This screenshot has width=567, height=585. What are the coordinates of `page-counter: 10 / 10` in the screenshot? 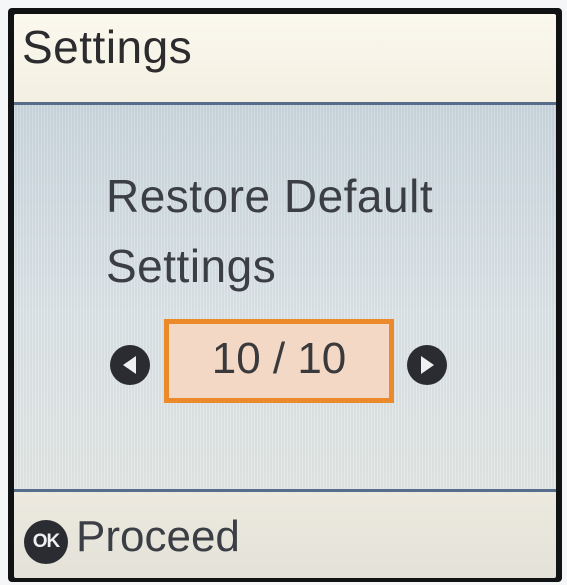 It's located at (279, 361).